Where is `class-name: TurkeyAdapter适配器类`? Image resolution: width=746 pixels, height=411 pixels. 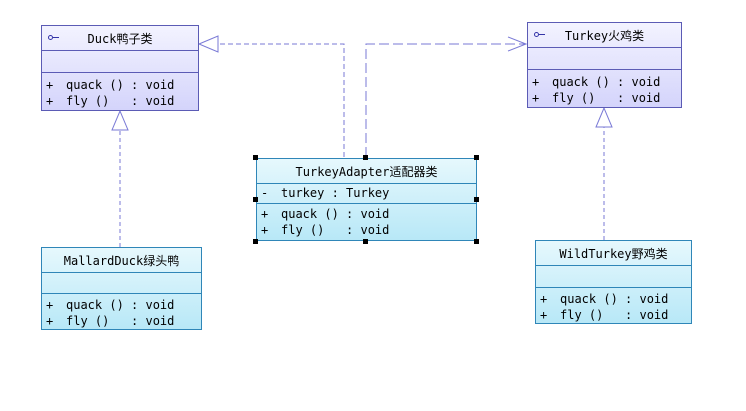 class-name: TurkeyAdapter适配器类 is located at coordinates (366, 171).